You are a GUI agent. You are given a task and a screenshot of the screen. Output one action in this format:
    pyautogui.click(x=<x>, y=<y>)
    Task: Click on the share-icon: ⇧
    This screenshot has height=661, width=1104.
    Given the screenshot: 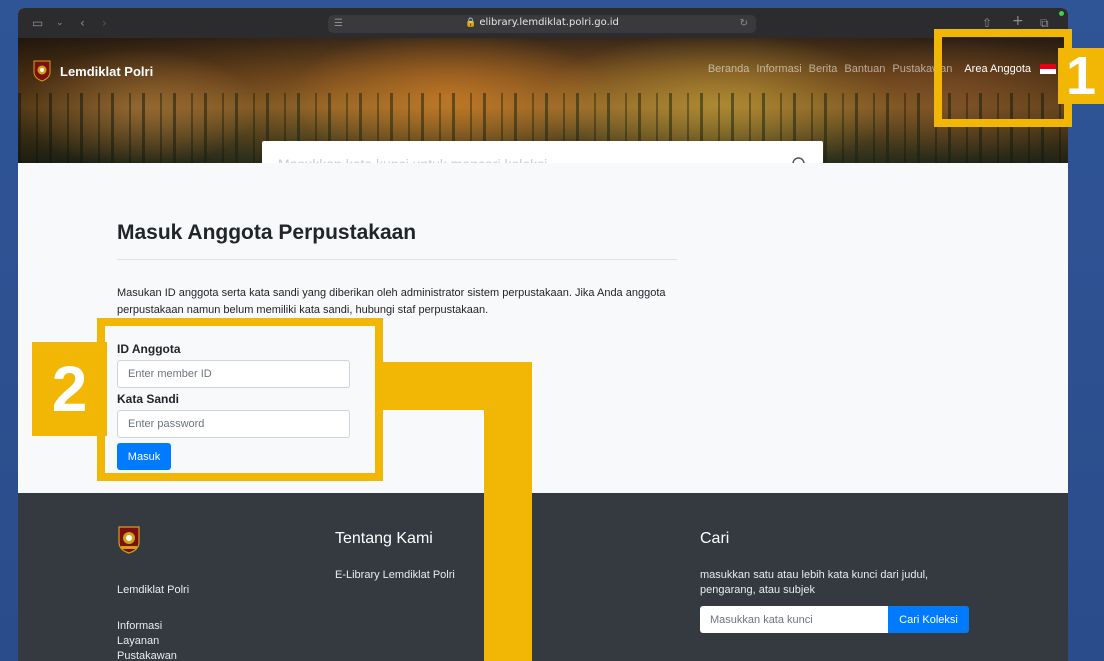 What is the action you would take?
    pyautogui.click(x=987, y=23)
    